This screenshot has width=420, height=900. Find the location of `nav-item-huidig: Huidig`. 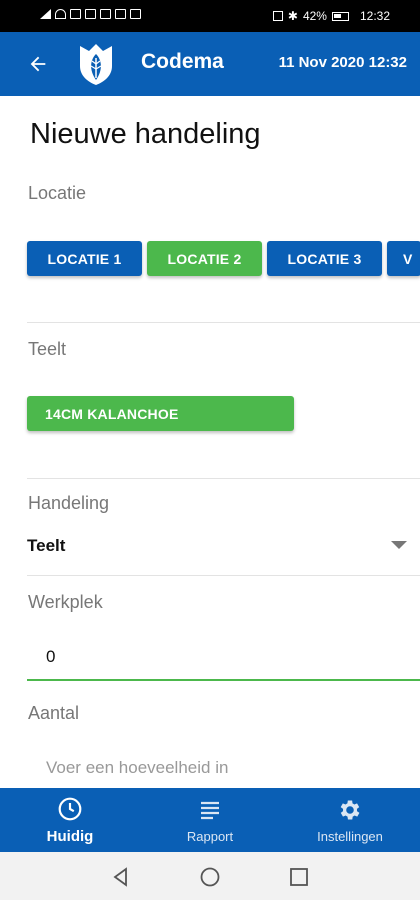

nav-item-huidig: Huidig is located at coordinates (70, 820).